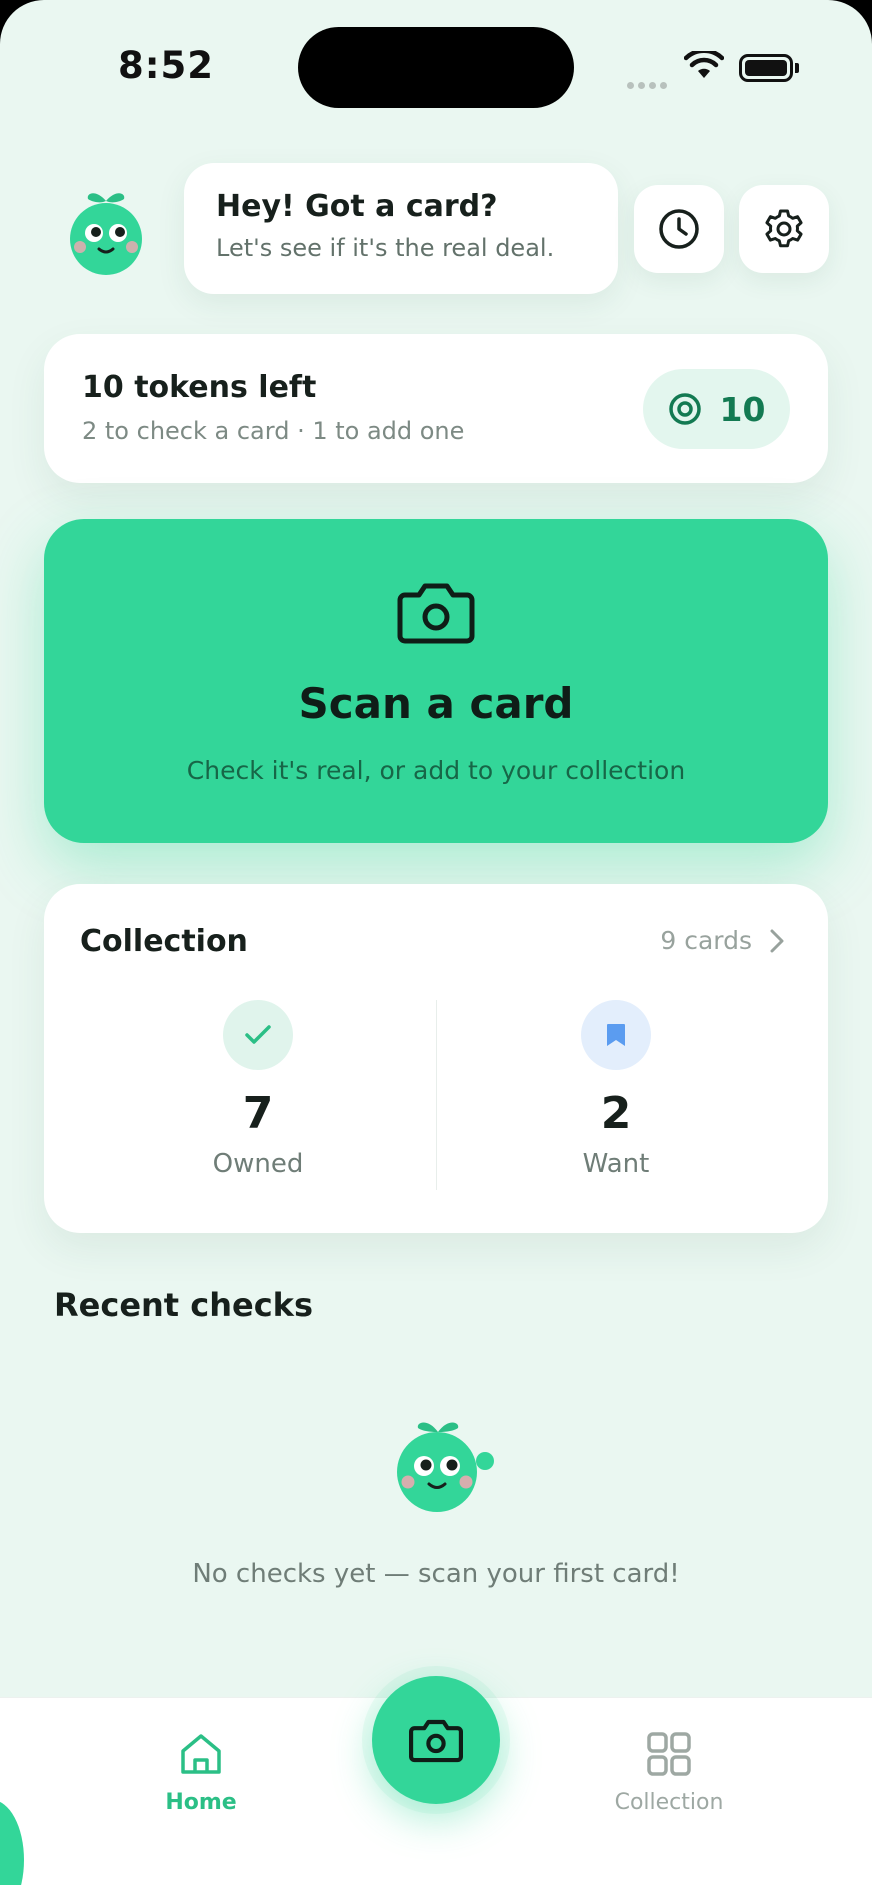 The image size is (872, 1885). Describe the element at coordinates (616, 1164) in the screenshot. I see `want-label: Want` at that location.